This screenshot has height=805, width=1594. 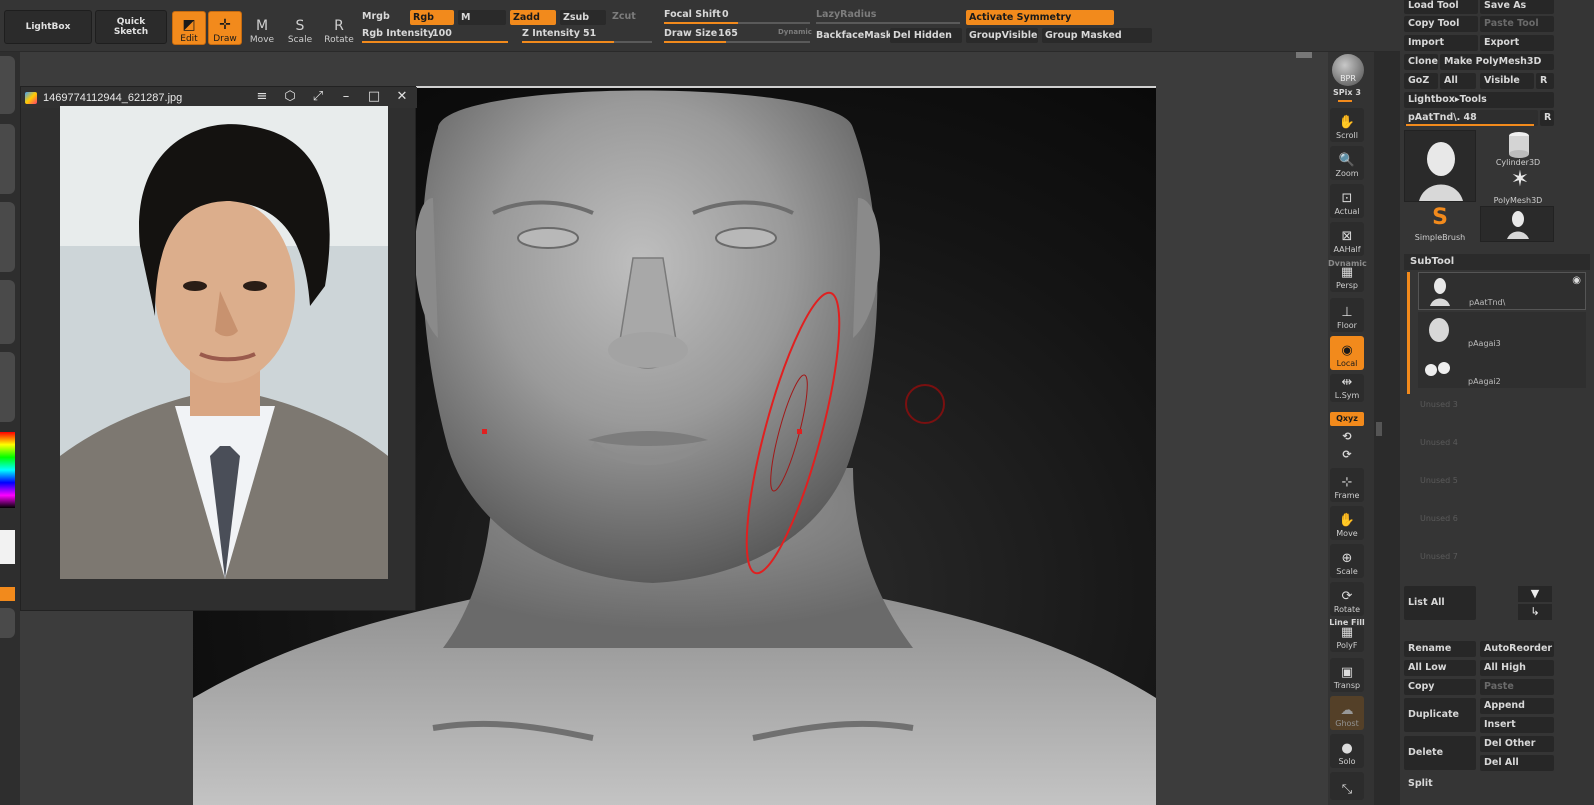 I want to click on lazy-radius-label: LazyRadius, so click(x=846, y=14).